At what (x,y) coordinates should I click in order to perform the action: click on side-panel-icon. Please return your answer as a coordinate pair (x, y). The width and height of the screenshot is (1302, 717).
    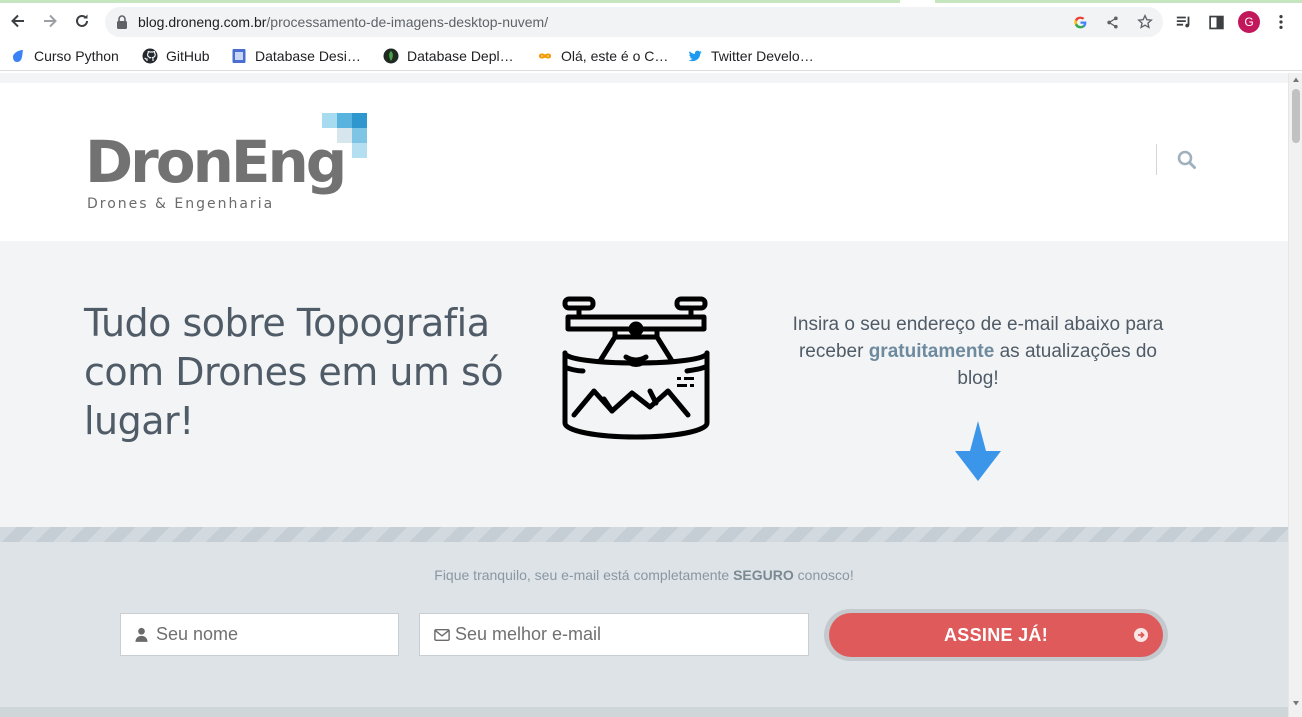
    Looking at the image, I should click on (1216, 22).